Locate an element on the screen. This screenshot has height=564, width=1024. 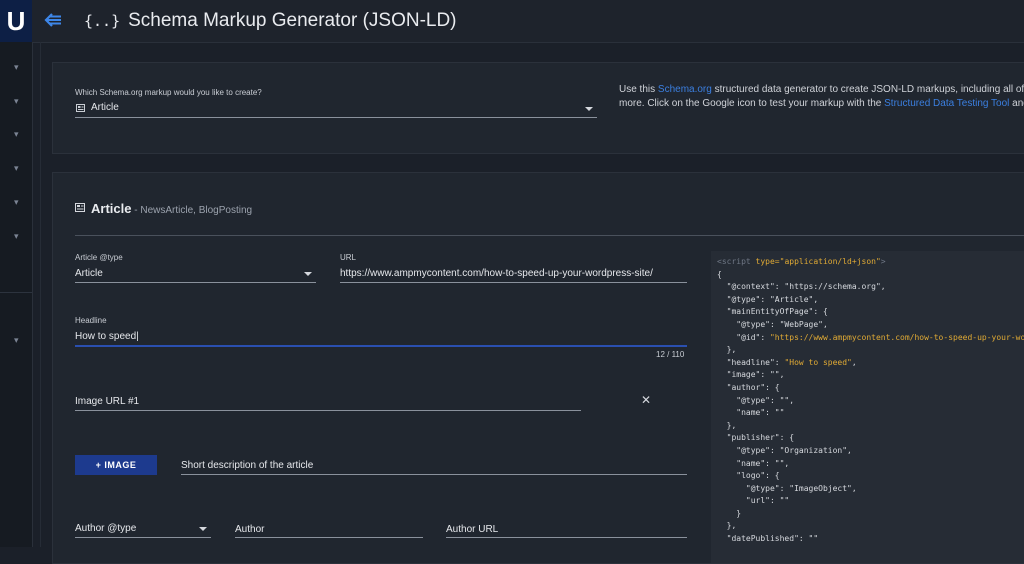
section-divider is located at coordinates (549, 235).